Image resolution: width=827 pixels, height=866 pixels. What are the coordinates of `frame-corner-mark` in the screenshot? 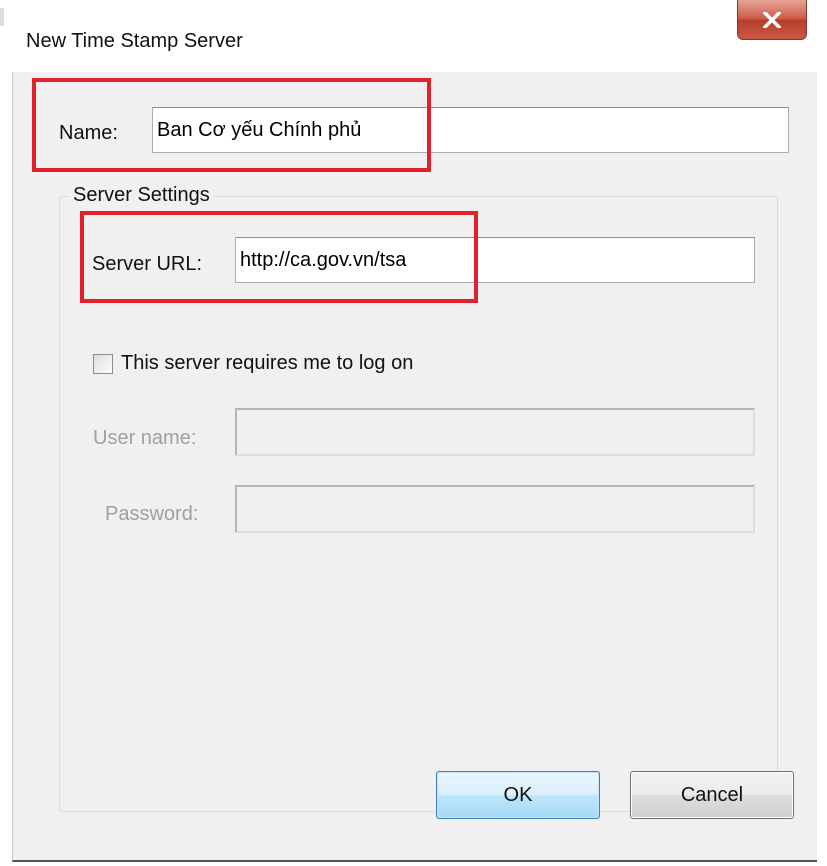 It's located at (2, 17).